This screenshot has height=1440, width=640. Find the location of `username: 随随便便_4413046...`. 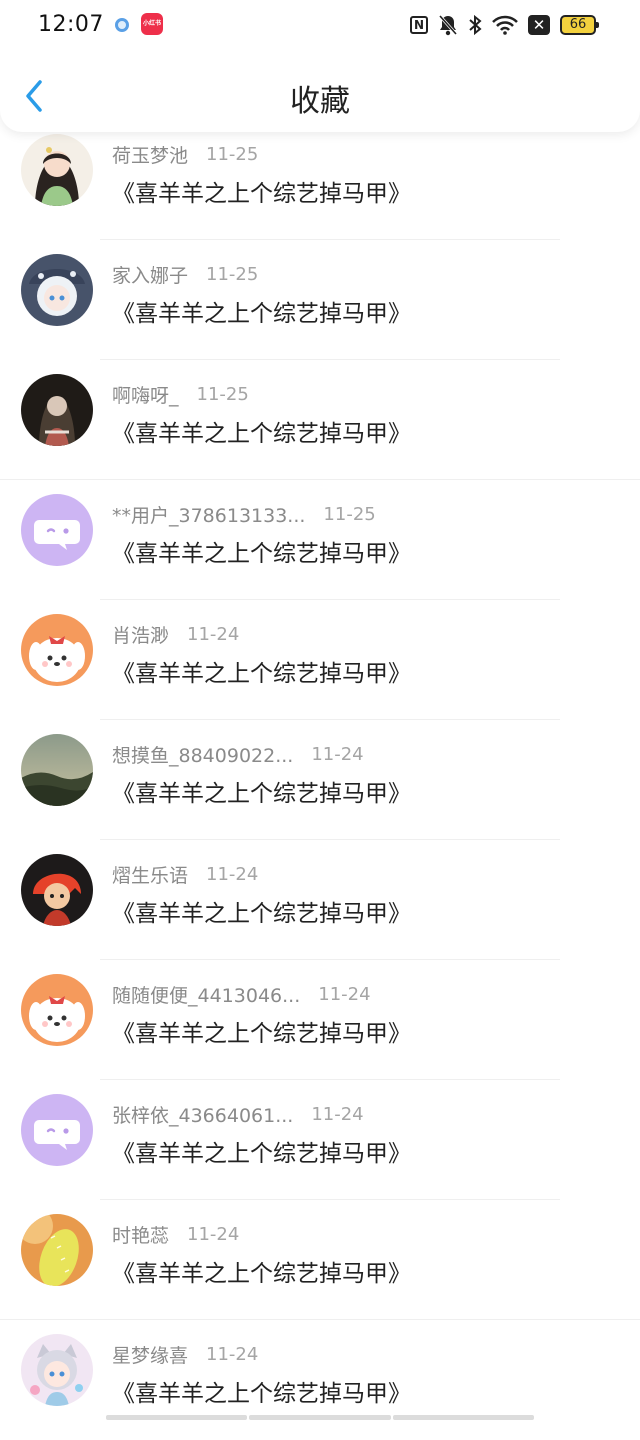

username: 随随便便_4413046... is located at coordinates (206, 994).